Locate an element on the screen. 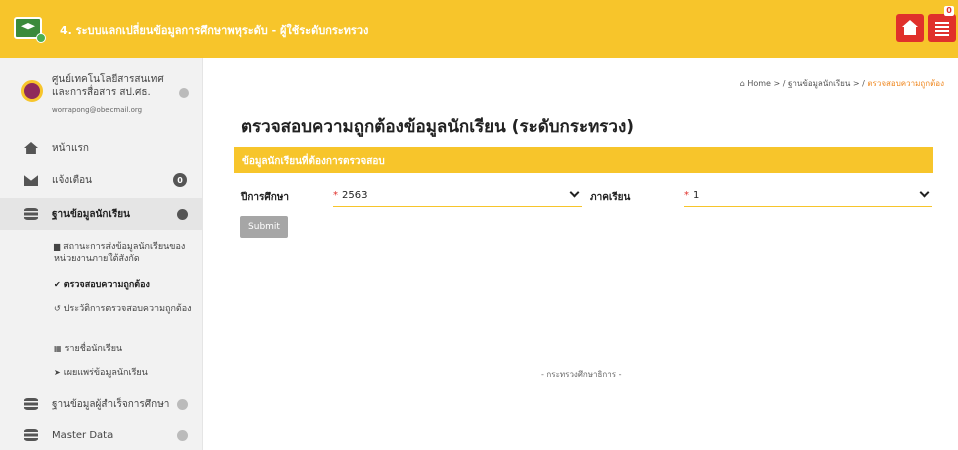 Image resolution: width=958 pixels, height=450 pixels. org-logo is located at coordinates (32, 91).